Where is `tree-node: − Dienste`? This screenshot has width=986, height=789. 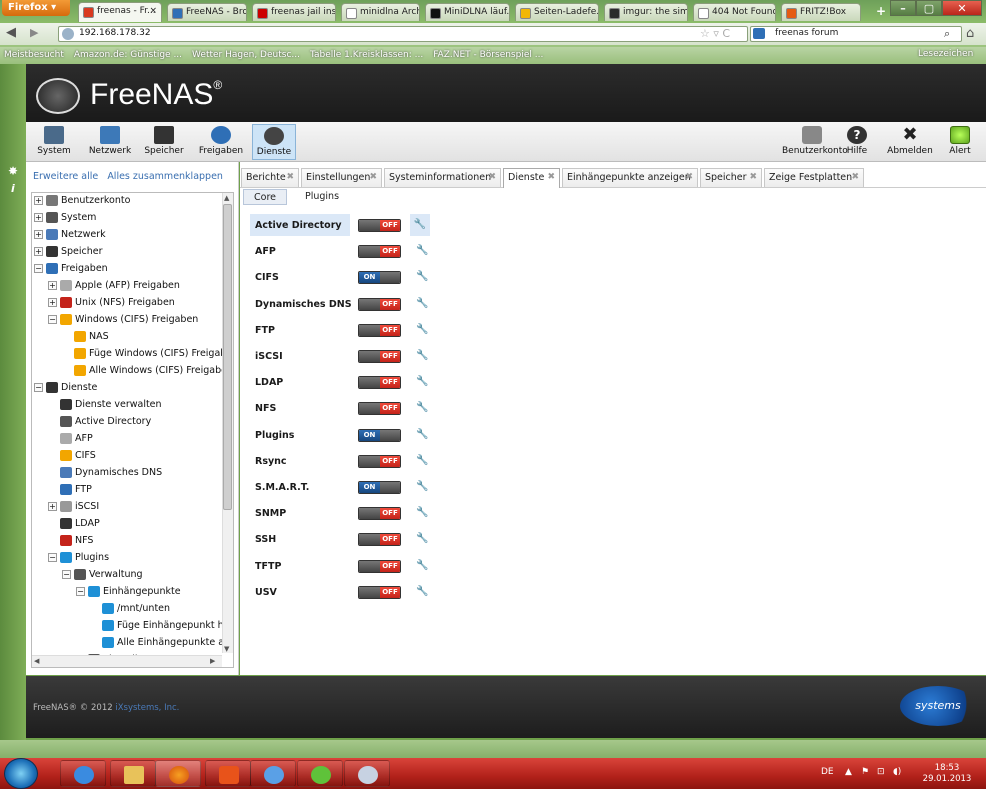 tree-node: − Dienste is located at coordinates (65, 388).